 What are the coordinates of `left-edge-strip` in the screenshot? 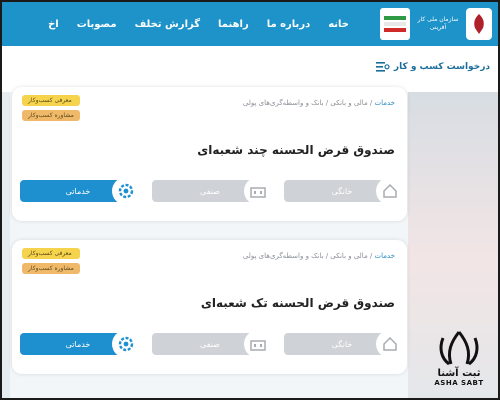 It's located at (6, 245).